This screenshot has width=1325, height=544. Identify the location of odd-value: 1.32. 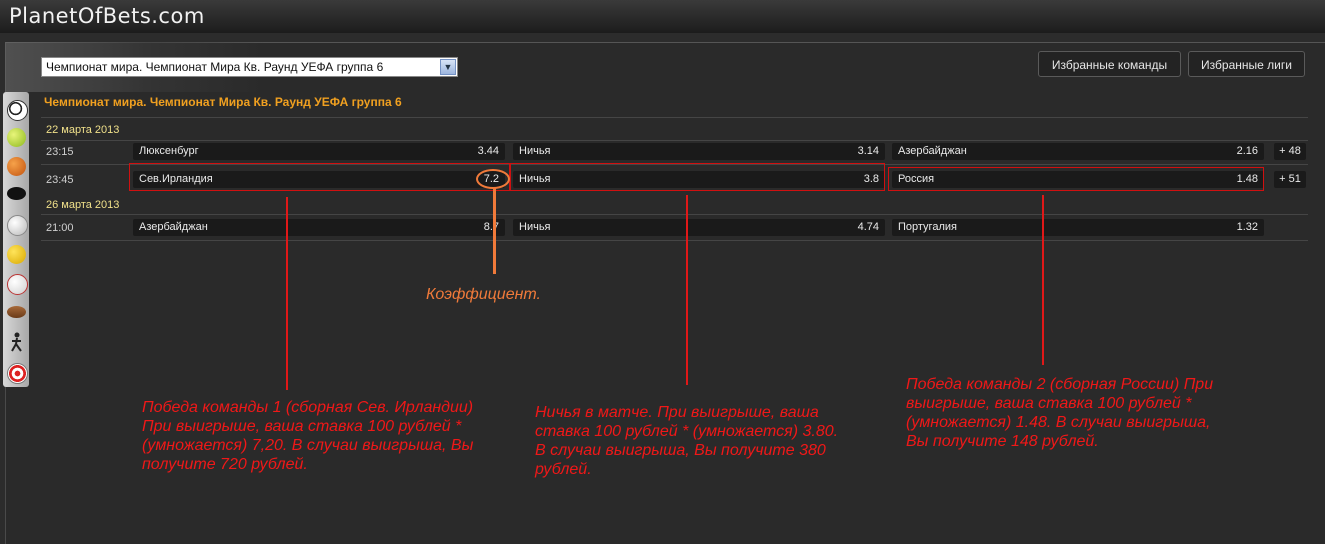
(1247, 227).